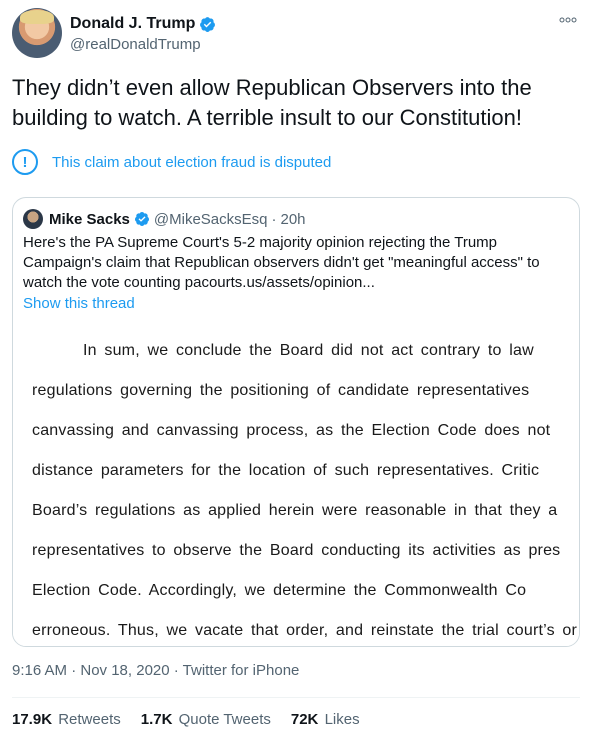 This screenshot has width=592, height=744. I want to click on author-display-name: Donald J. Trump, so click(143, 24).